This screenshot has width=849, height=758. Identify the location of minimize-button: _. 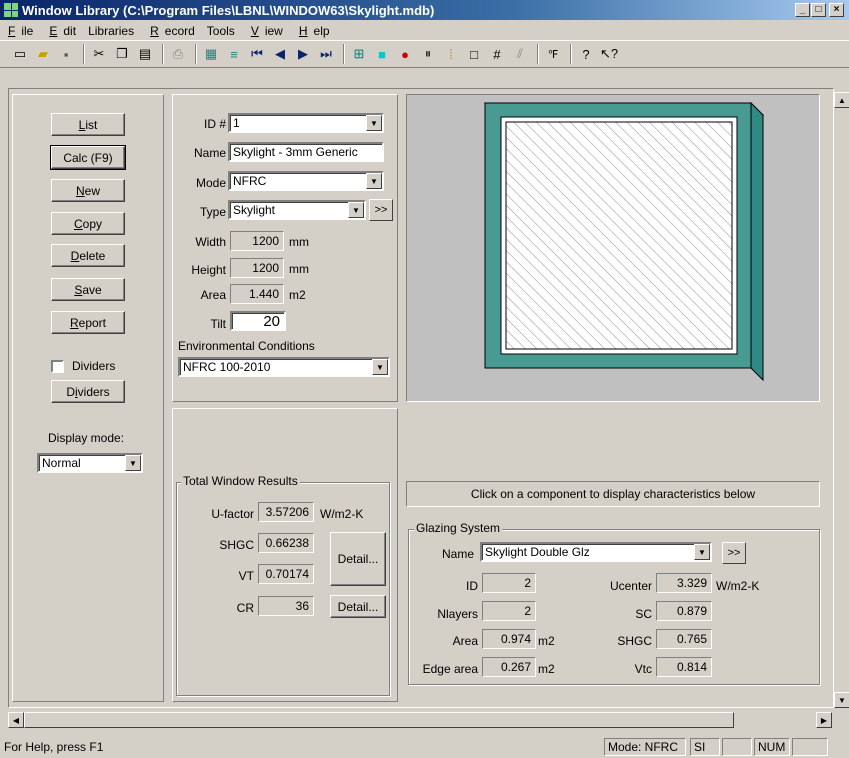
(802, 10).